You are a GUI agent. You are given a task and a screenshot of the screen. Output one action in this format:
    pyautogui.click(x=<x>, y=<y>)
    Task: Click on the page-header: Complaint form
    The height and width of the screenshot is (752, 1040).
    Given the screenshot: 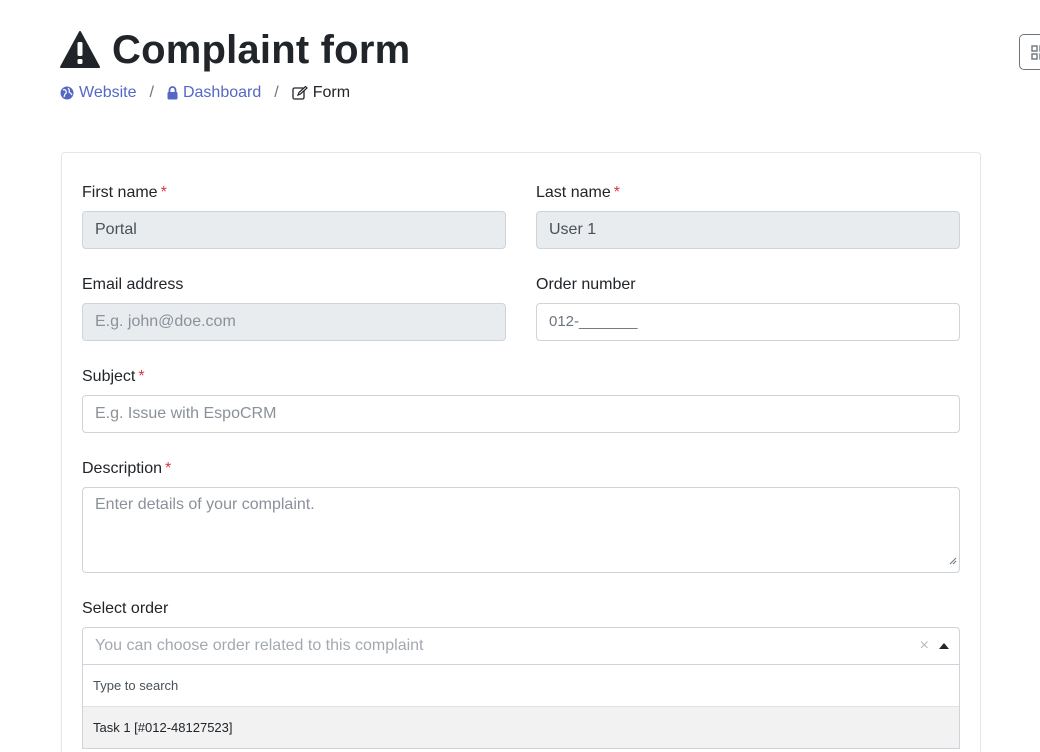 What is the action you would take?
    pyautogui.click(x=235, y=50)
    